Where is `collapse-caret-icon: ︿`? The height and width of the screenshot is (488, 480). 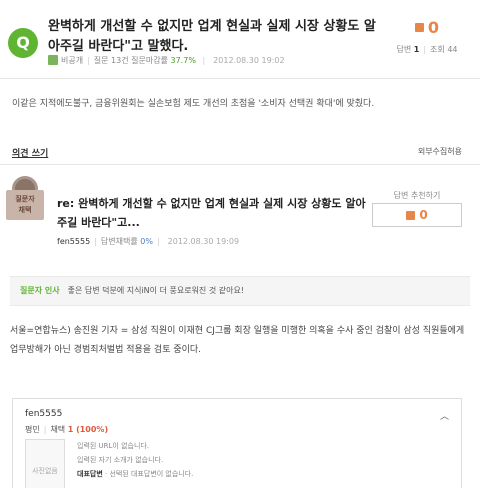 collapse-caret-icon: ︿ is located at coordinates (444, 415).